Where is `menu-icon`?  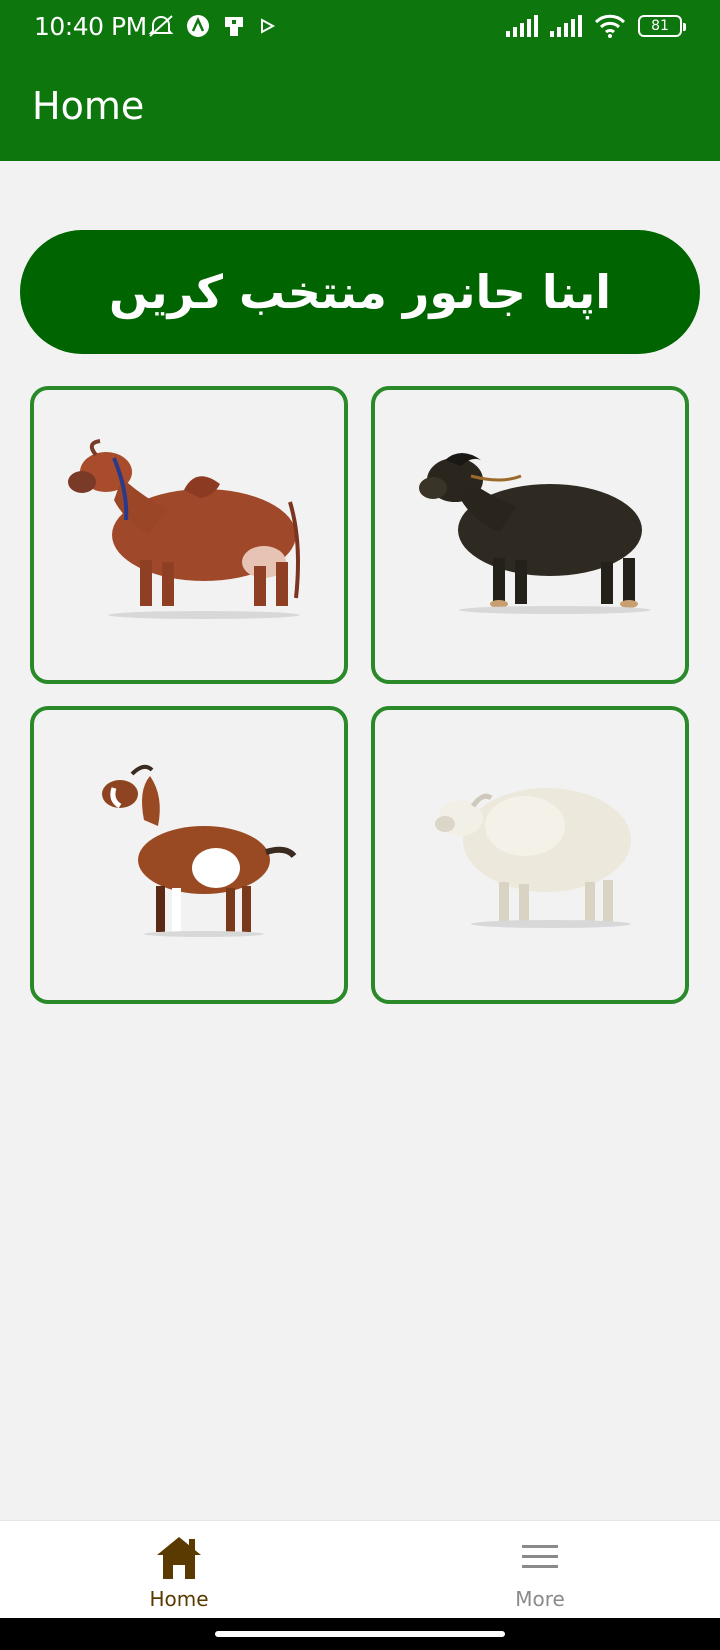
menu-icon is located at coordinates (540, 1556).